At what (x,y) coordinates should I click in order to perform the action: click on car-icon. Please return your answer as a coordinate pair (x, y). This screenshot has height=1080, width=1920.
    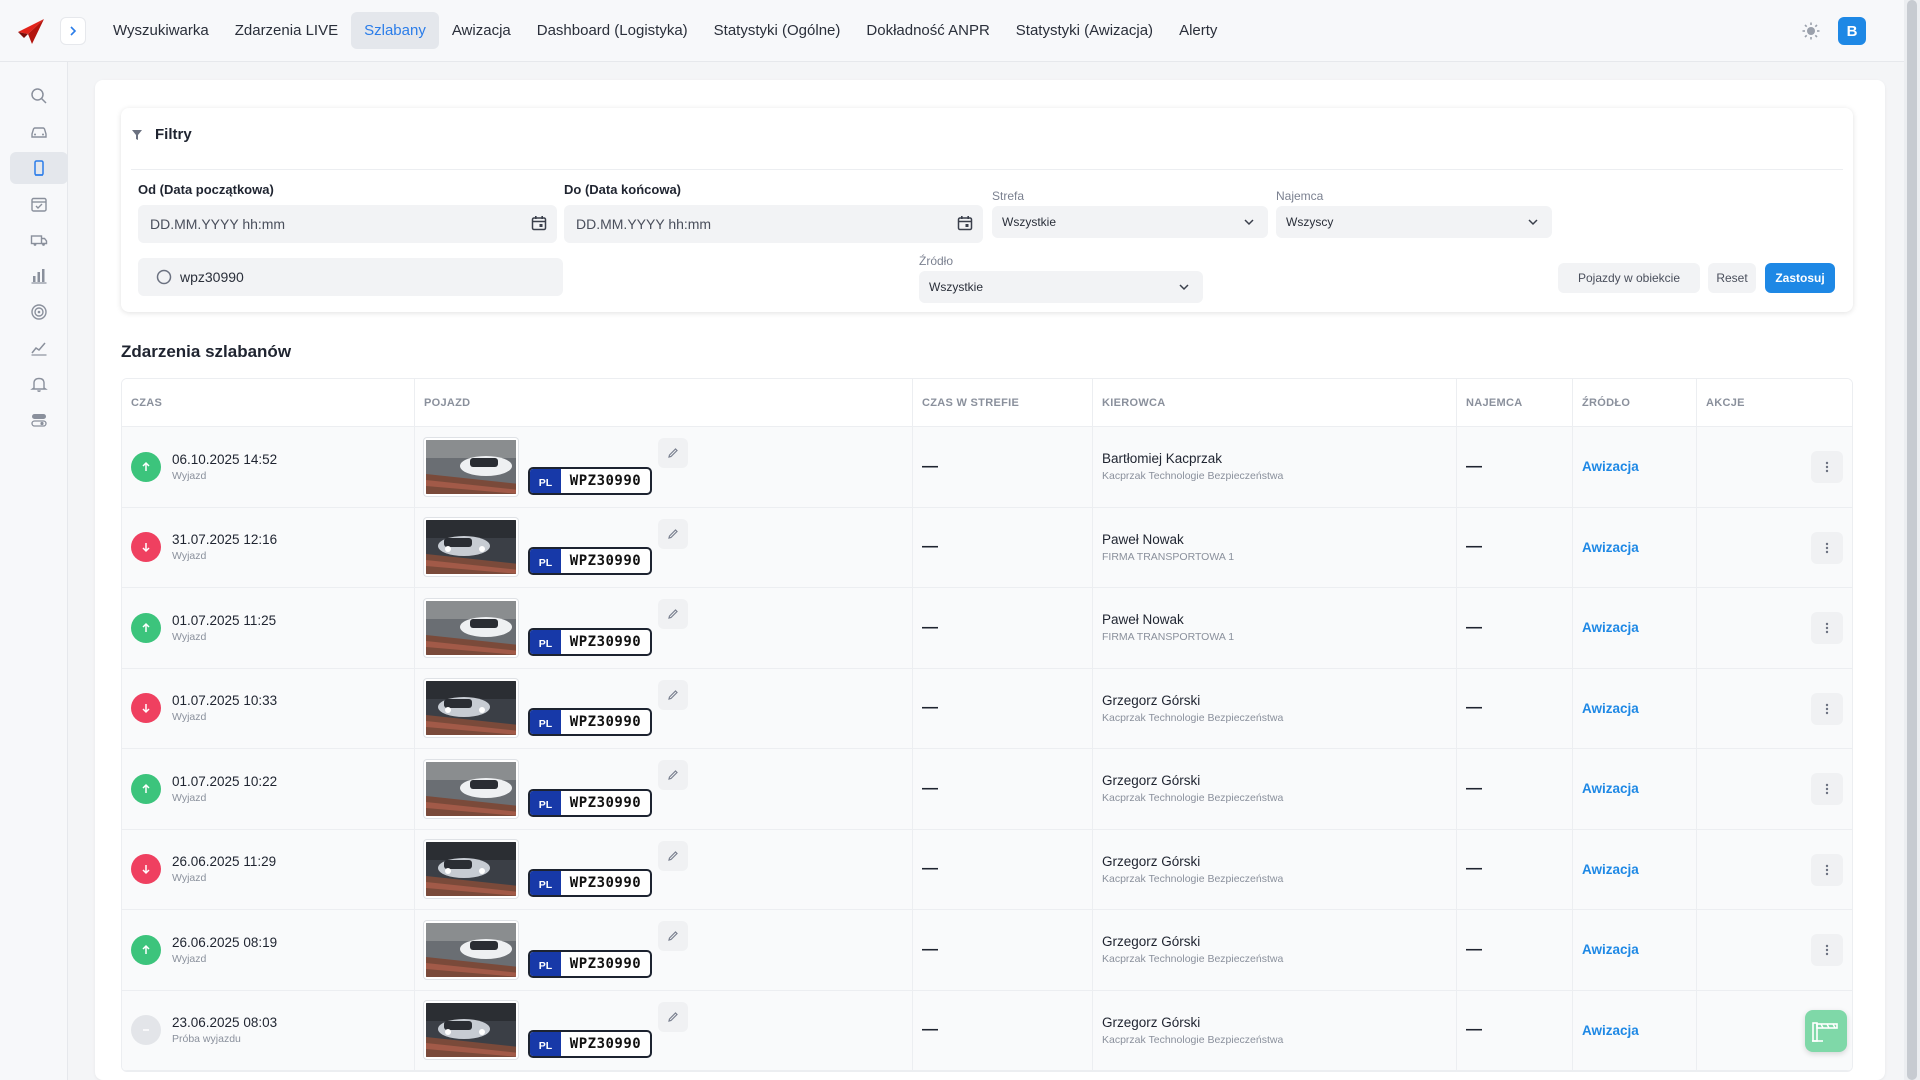
    Looking at the image, I should click on (39, 132).